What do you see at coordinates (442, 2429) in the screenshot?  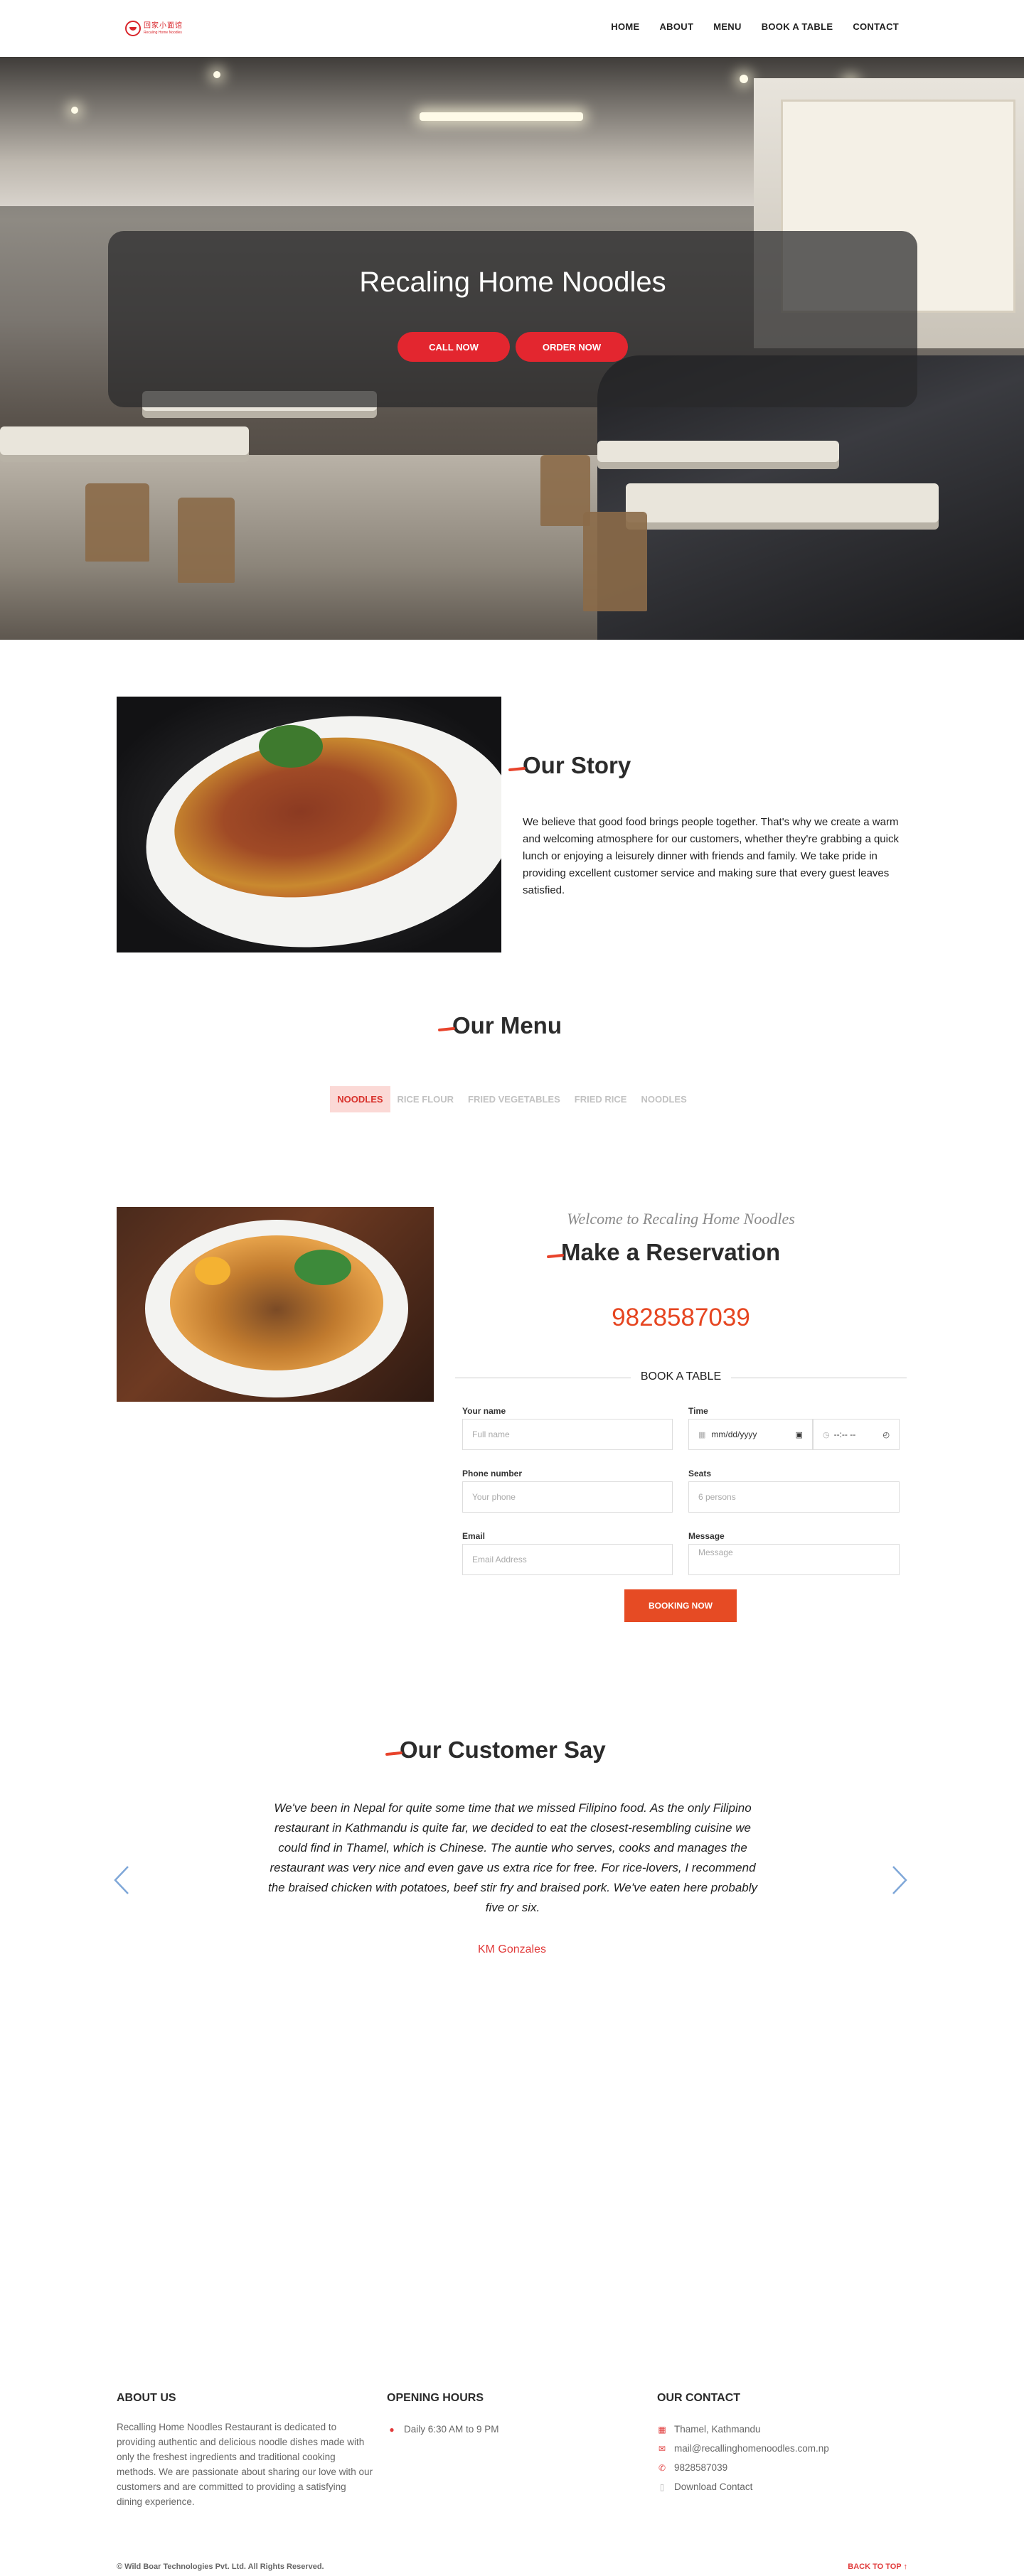 I see `footer-hours: ● Daily 6:30 AM to 9 PM` at bounding box center [442, 2429].